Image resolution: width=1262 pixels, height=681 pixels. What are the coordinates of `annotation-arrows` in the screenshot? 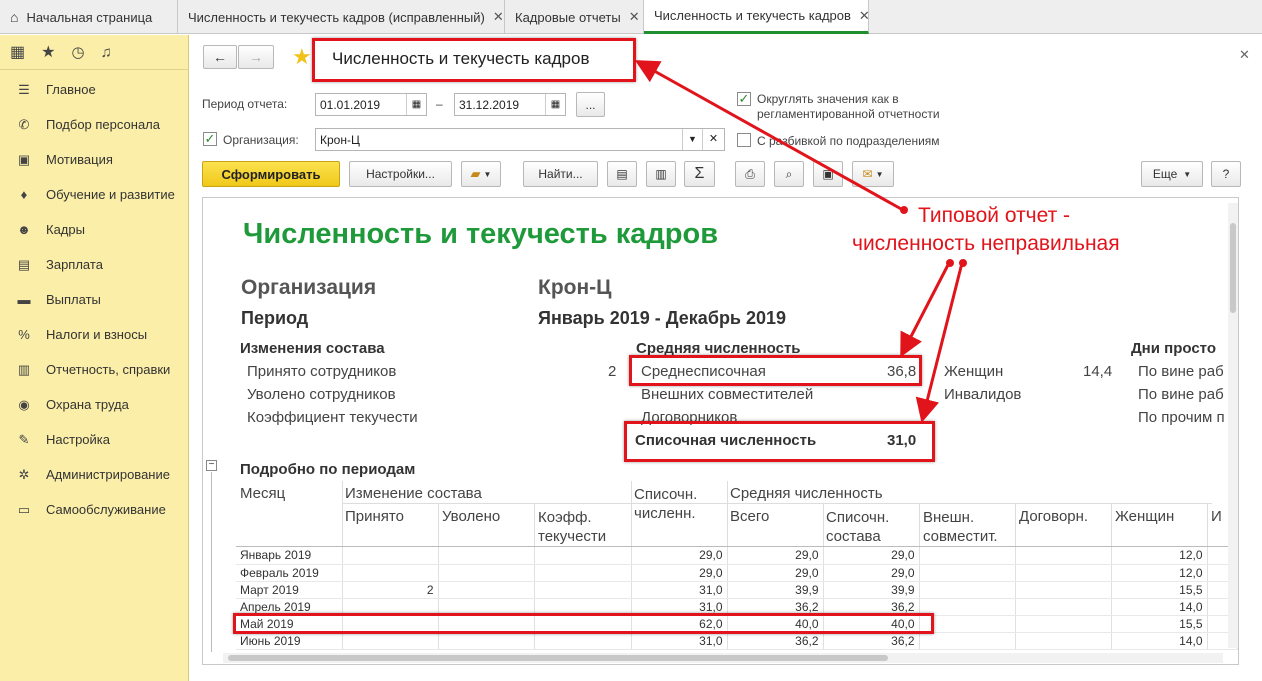 It's located at (799, 241).